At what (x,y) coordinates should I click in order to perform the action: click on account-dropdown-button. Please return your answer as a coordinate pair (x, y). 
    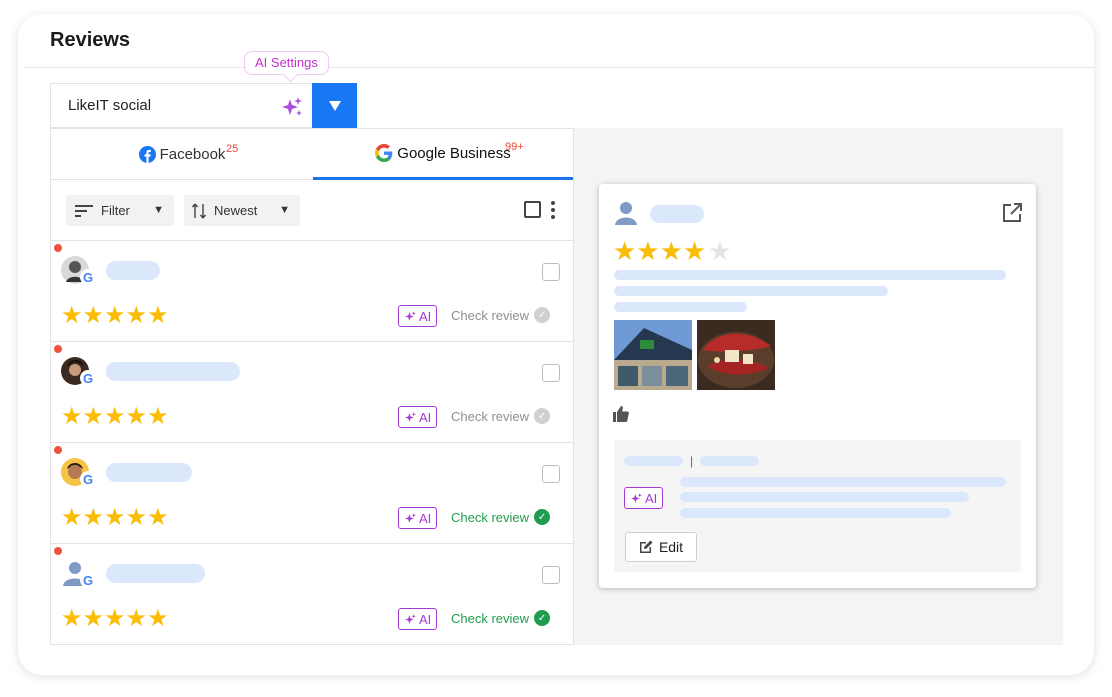
    Looking at the image, I should click on (334, 105).